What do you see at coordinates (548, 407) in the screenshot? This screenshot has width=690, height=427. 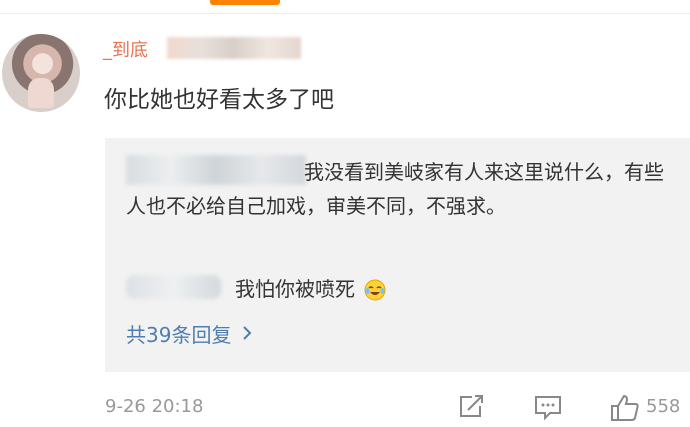 I see `comment-icon` at bounding box center [548, 407].